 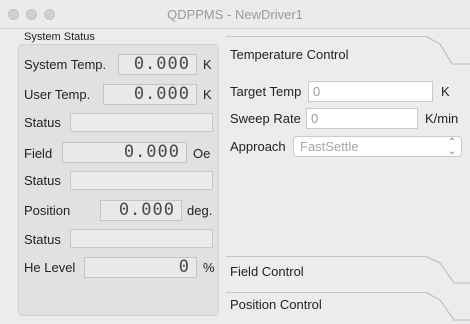 What do you see at coordinates (141, 210) in the screenshot?
I see `position-display: 0.000` at bounding box center [141, 210].